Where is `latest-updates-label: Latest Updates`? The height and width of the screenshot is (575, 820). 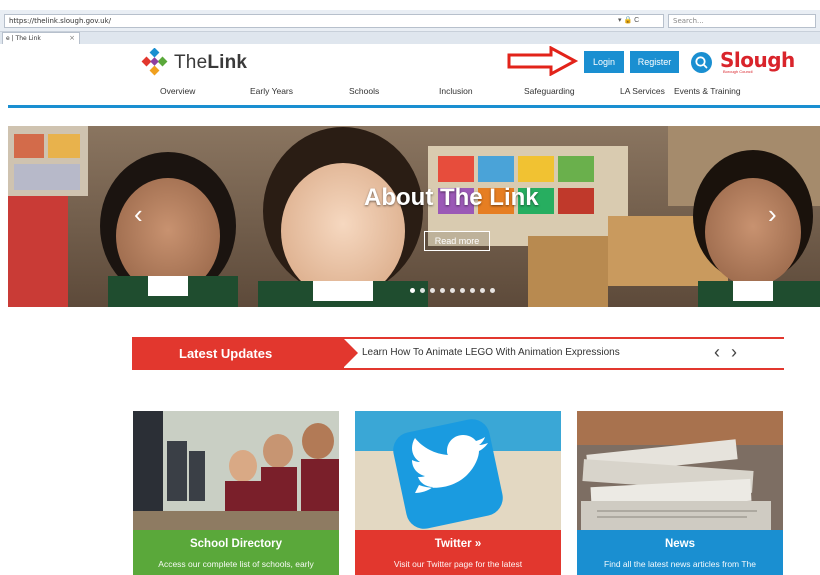 latest-updates-label: Latest Updates is located at coordinates (238, 353).